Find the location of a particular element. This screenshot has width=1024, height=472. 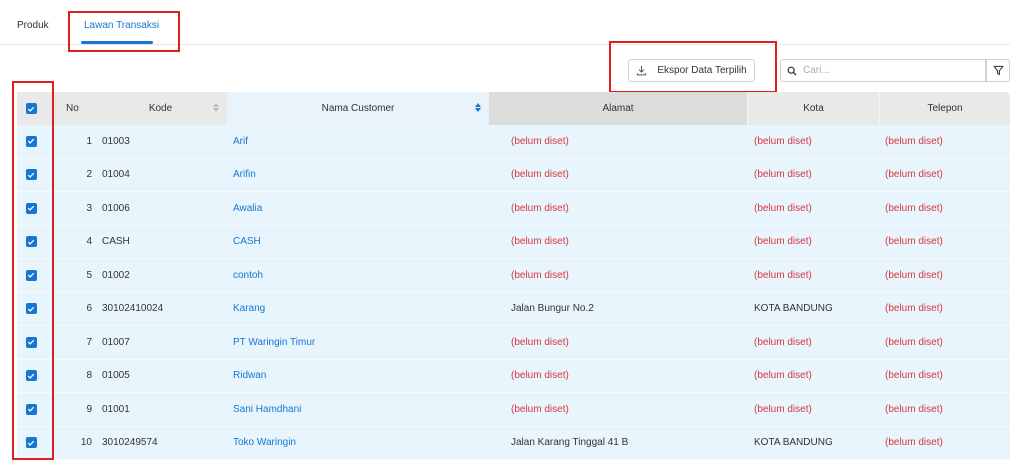

column-header-nama-label: Nama Customer is located at coordinates (358, 108).